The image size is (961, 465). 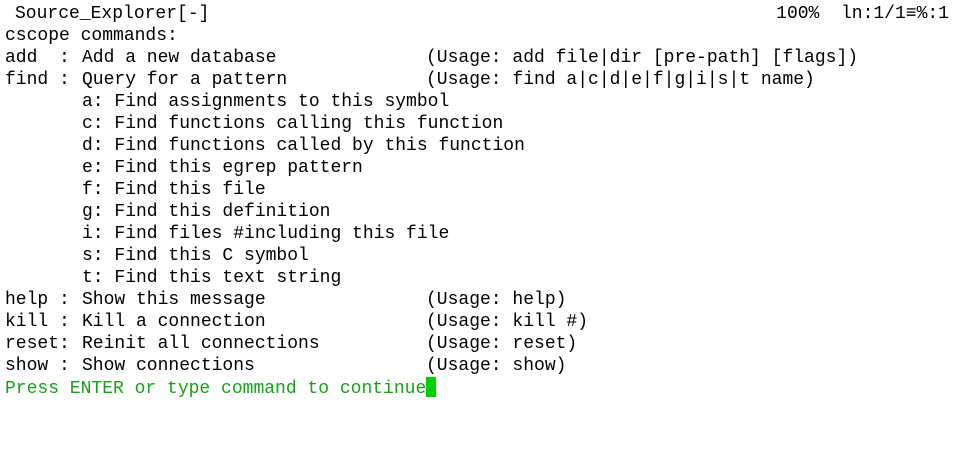 What do you see at coordinates (174, 190) in the screenshot?
I see `find-option: f: Find this file` at bounding box center [174, 190].